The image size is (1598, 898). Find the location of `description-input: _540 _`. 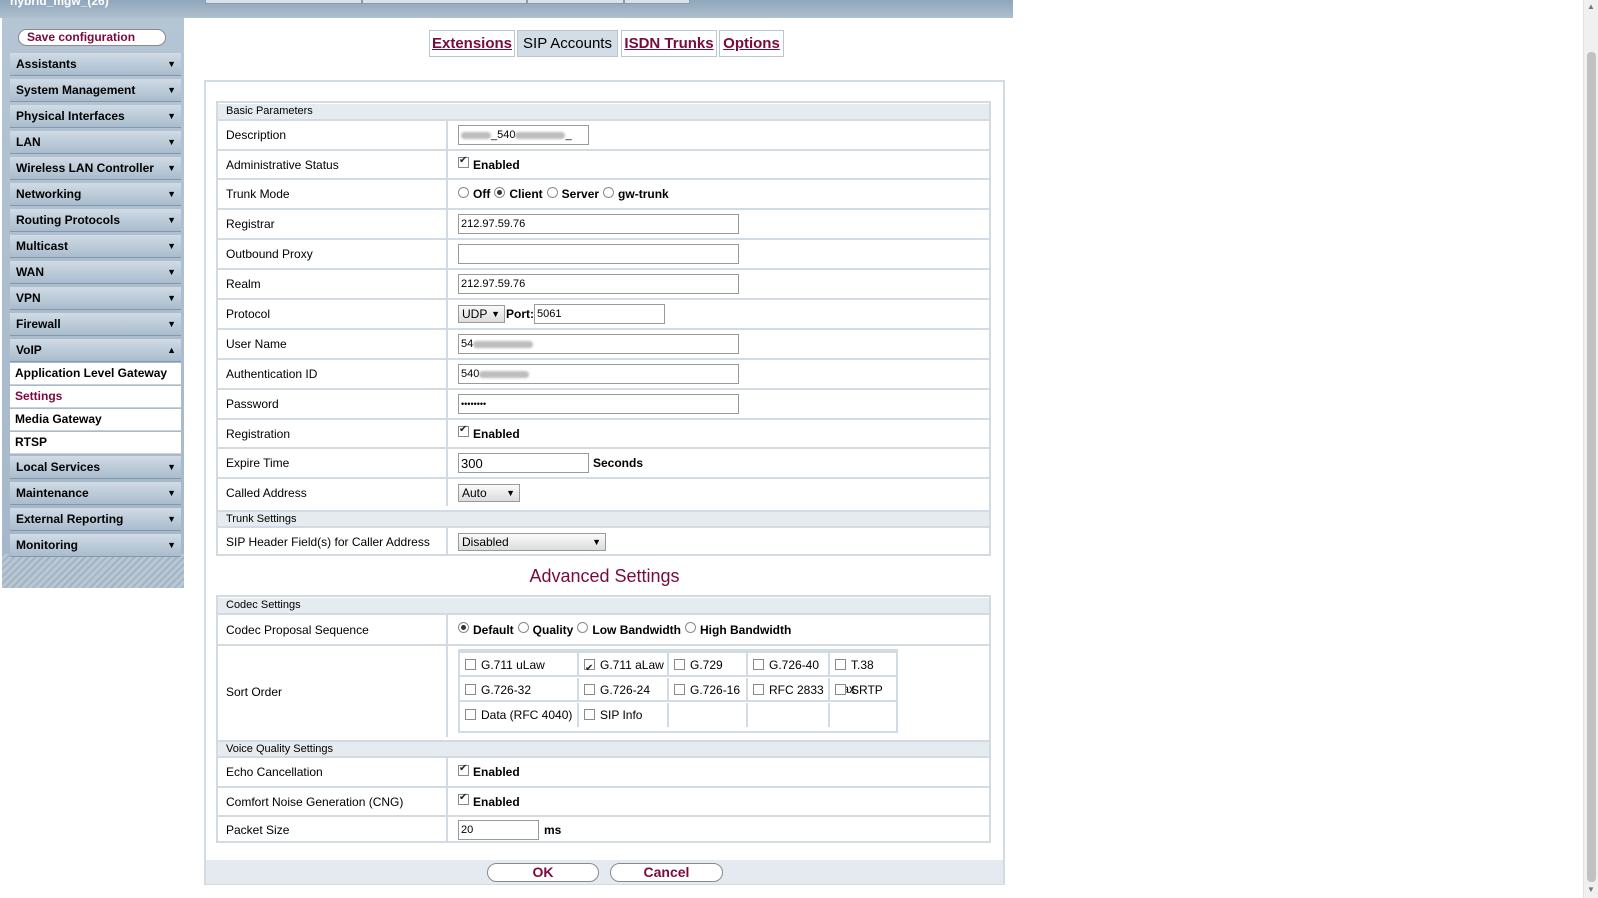

description-input: _540 _ is located at coordinates (523, 135).